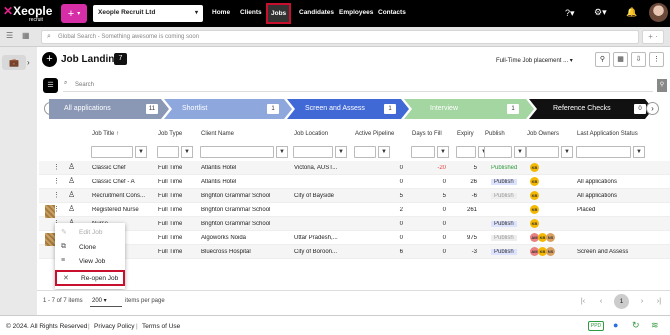 The height and width of the screenshot is (335, 670). Describe the element at coordinates (28, 13) in the screenshot. I see `xeople-logo: ✕Xeople recruit` at that location.